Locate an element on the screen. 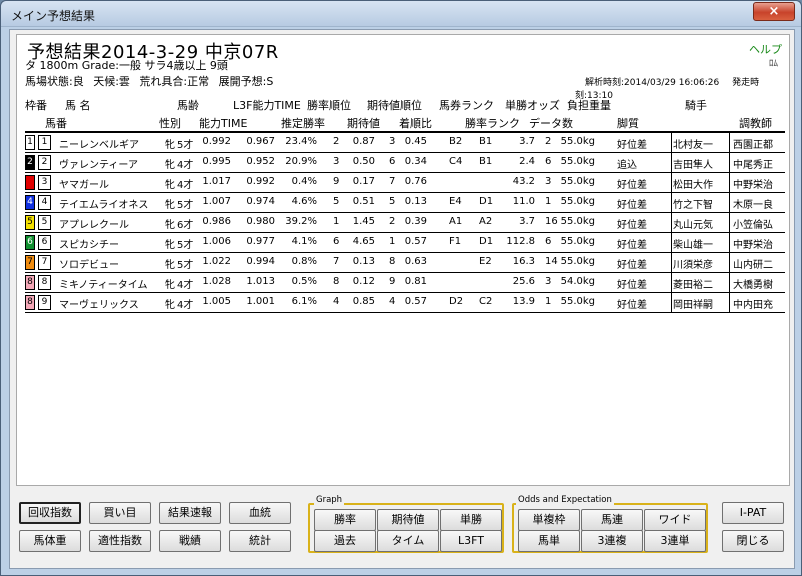  odds-umatan-button: 馬単 is located at coordinates (549, 541).